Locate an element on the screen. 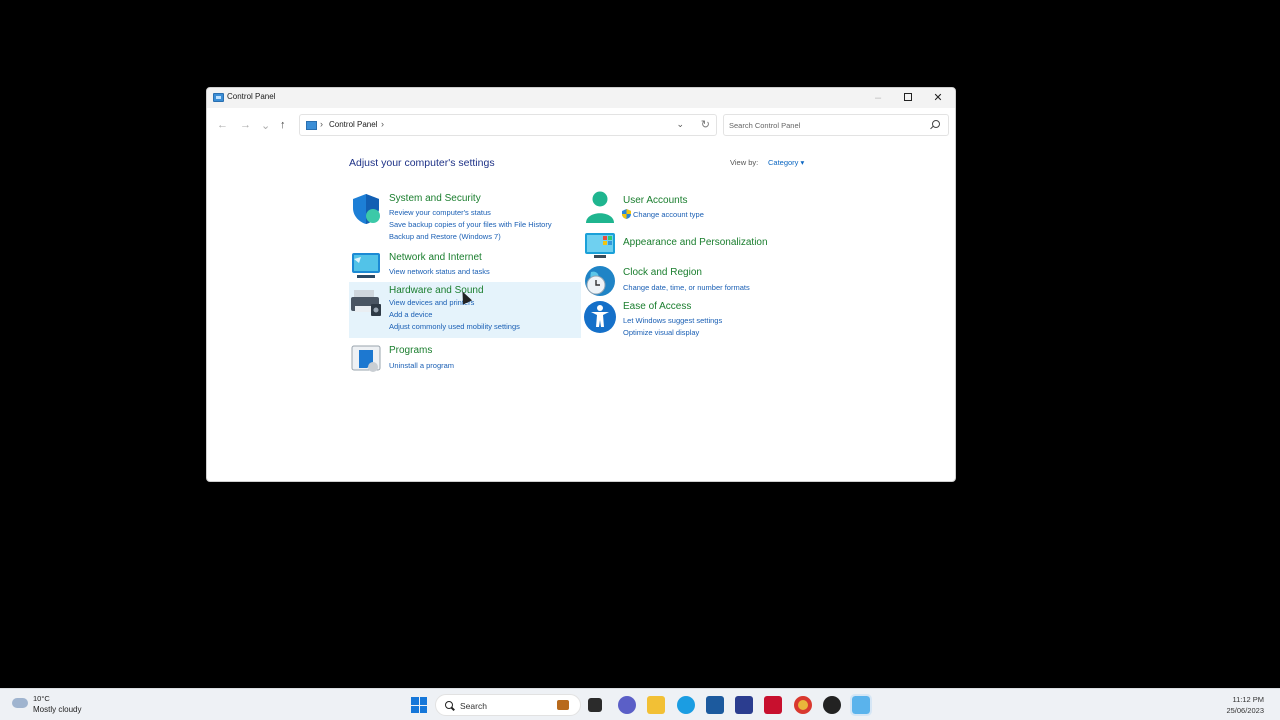  forward-button: → is located at coordinates (245, 125).